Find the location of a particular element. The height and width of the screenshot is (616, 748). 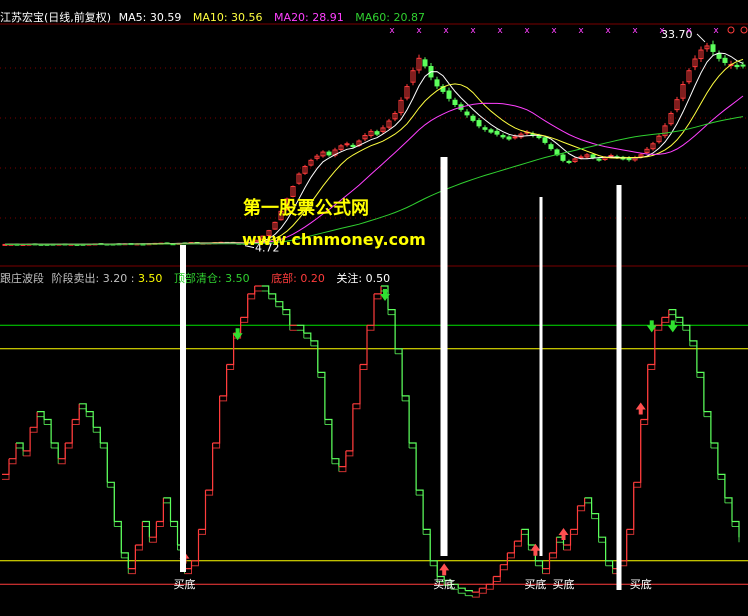

circle-marker is located at coordinates (744, 30).